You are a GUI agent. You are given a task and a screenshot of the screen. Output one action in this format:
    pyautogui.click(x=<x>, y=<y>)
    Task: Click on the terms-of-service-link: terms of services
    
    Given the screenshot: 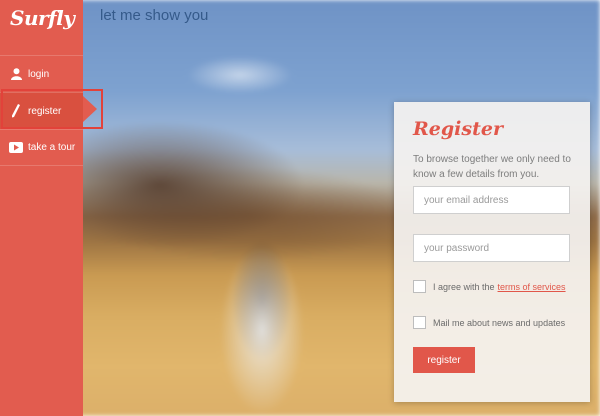 What is the action you would take?
    pyautogui.click(x=532, y=287)
    